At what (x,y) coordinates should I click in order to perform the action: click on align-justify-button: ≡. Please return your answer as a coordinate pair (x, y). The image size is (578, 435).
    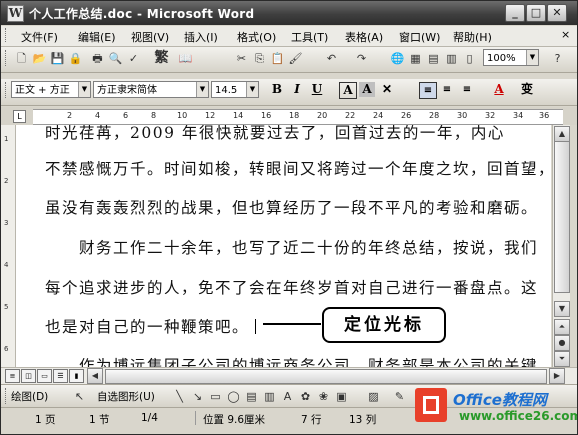
    Looking at the image, I should click on (428, 90).